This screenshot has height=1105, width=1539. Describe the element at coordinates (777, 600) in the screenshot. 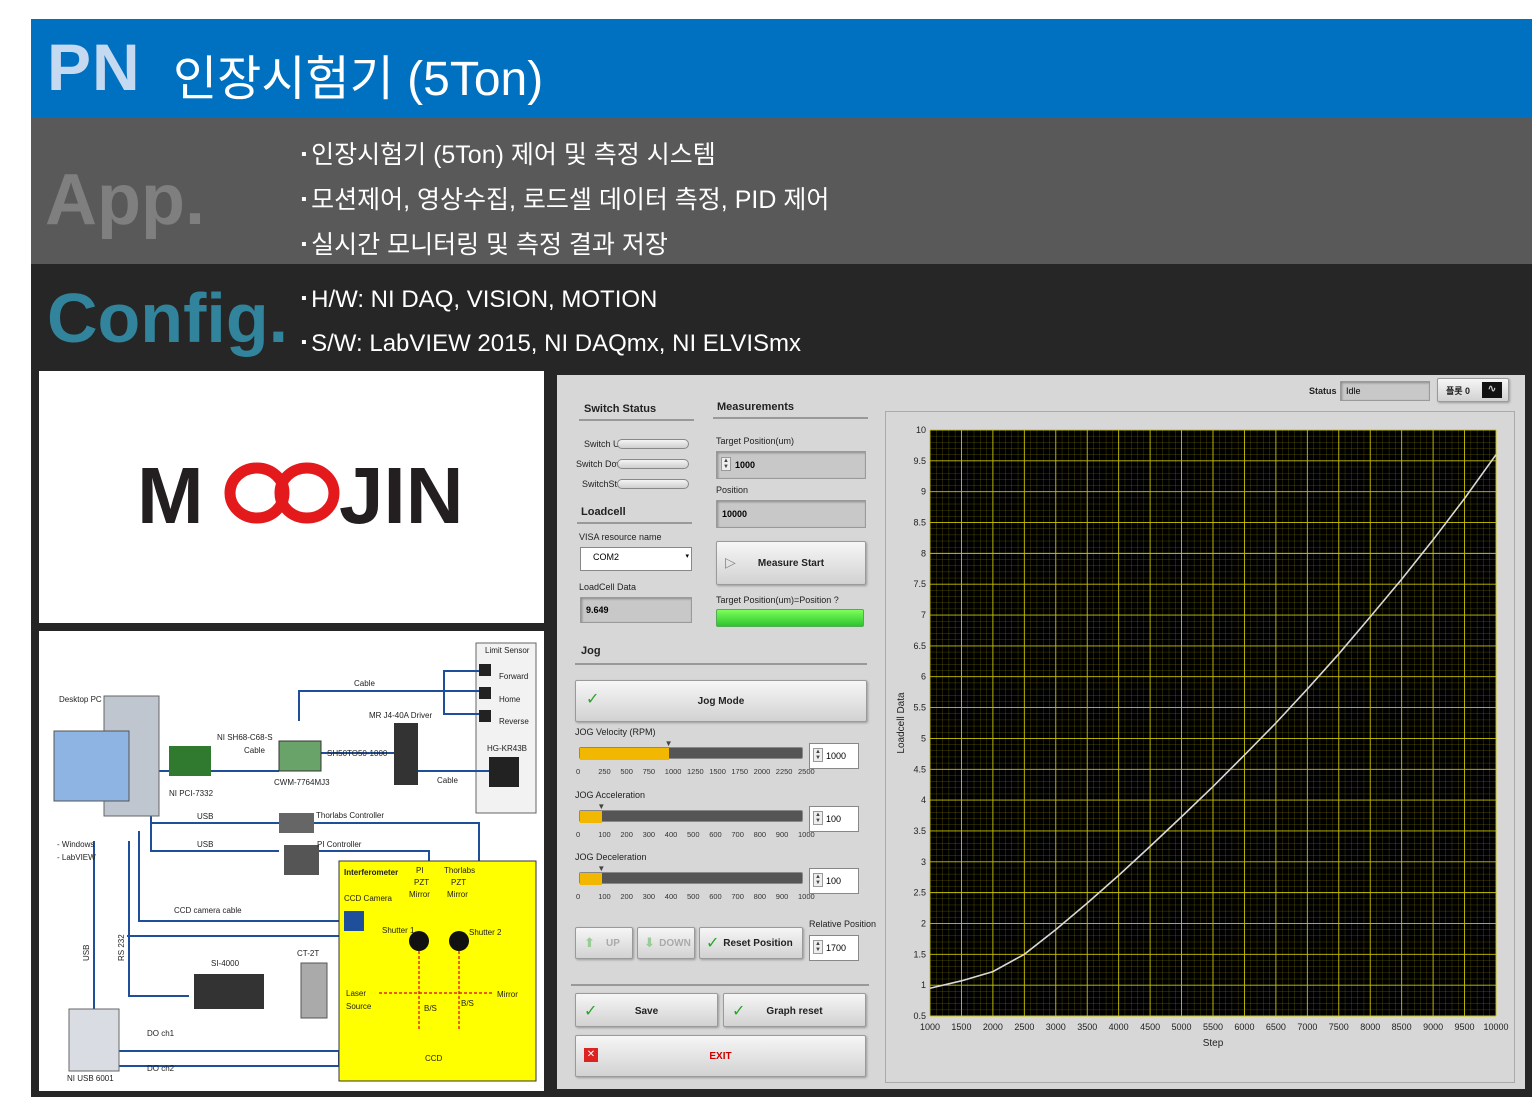

I see `target-eq-label: Target Position(um)=Position ?` at that location.